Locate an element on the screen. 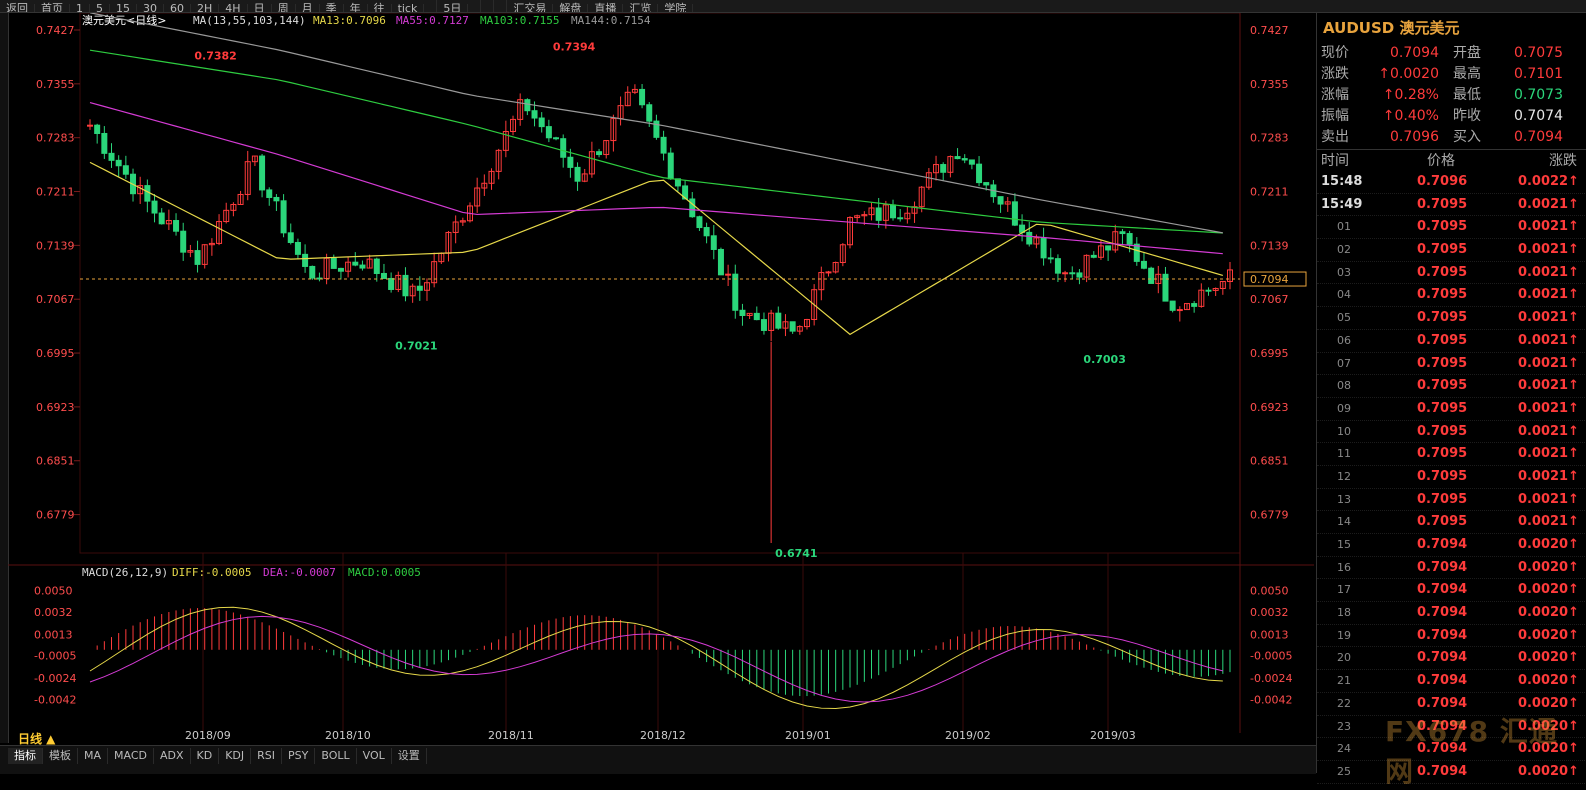  price-axis-label-left: 0.6779 is located at coordinates (55, 515).